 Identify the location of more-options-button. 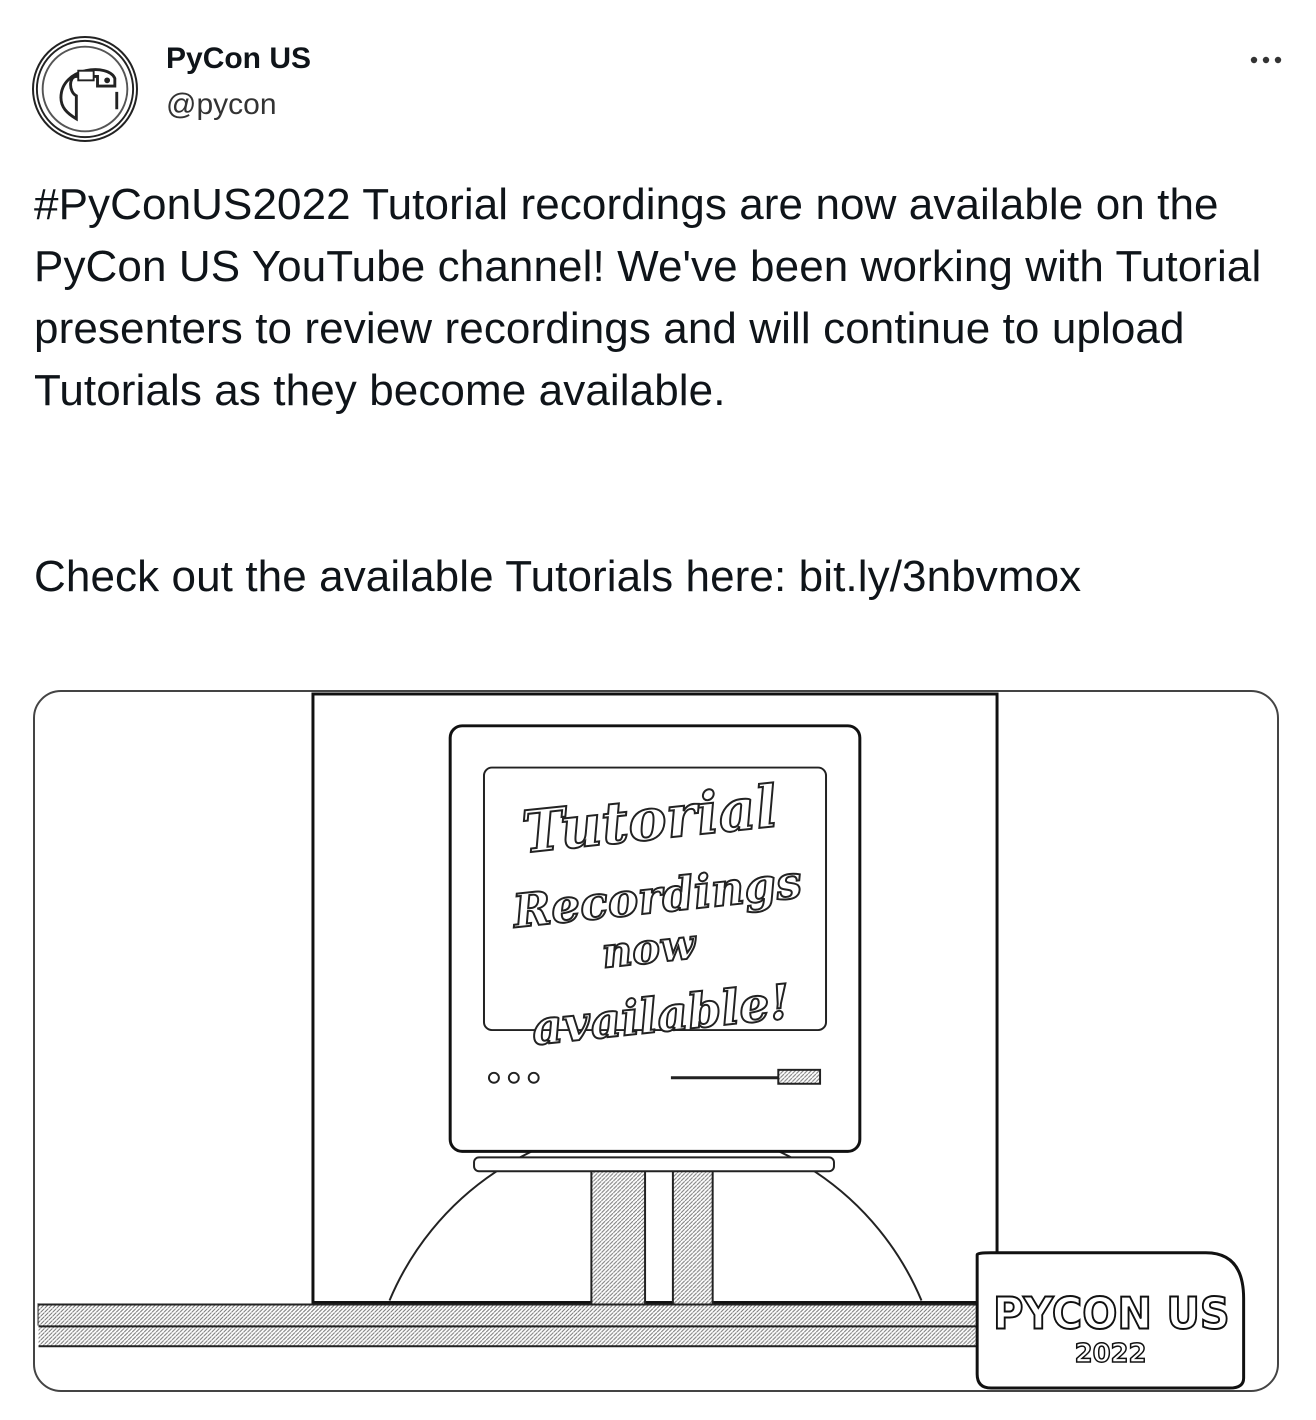
(1266, 60).